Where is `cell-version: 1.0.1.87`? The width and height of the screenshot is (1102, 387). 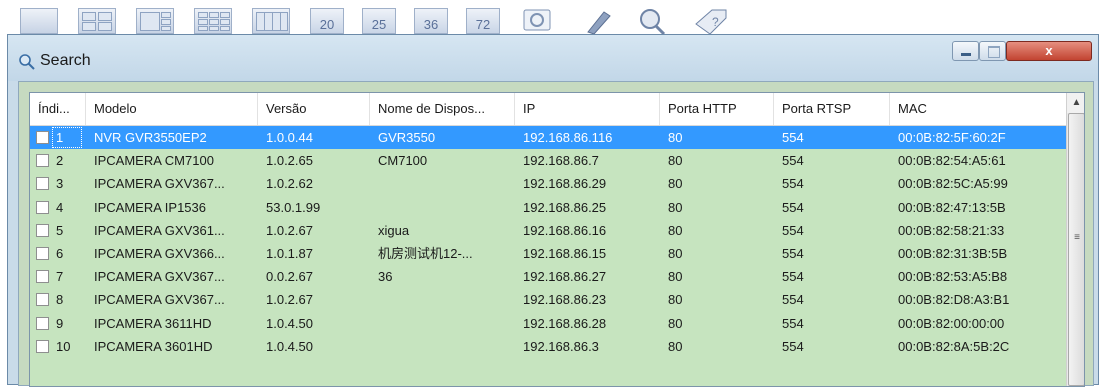 cell-version: 1.0.1.87 is located at coordinates (289, 253).